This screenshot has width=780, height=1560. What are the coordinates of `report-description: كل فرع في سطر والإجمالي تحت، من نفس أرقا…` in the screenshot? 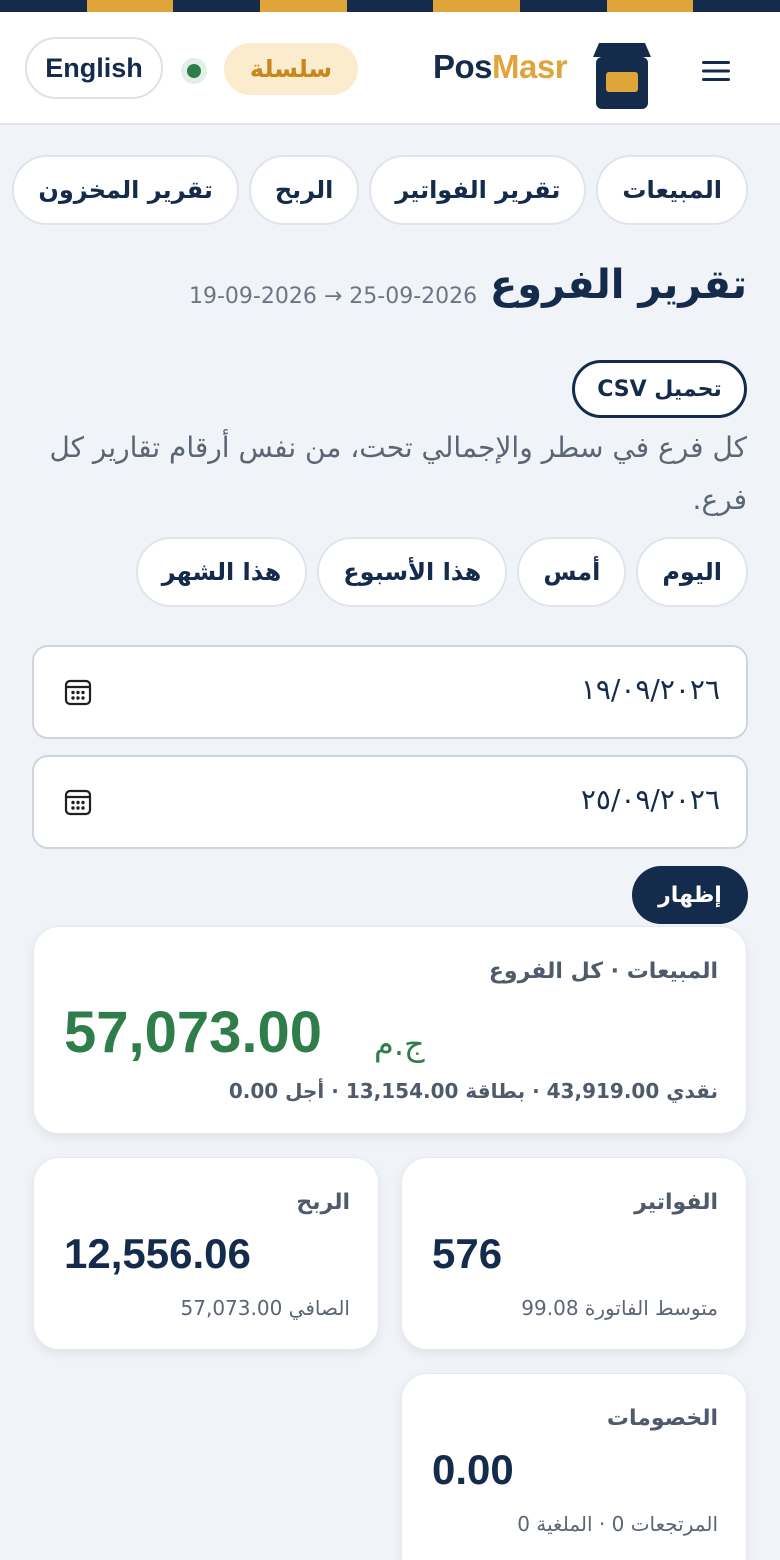 It's located at (398, 473).